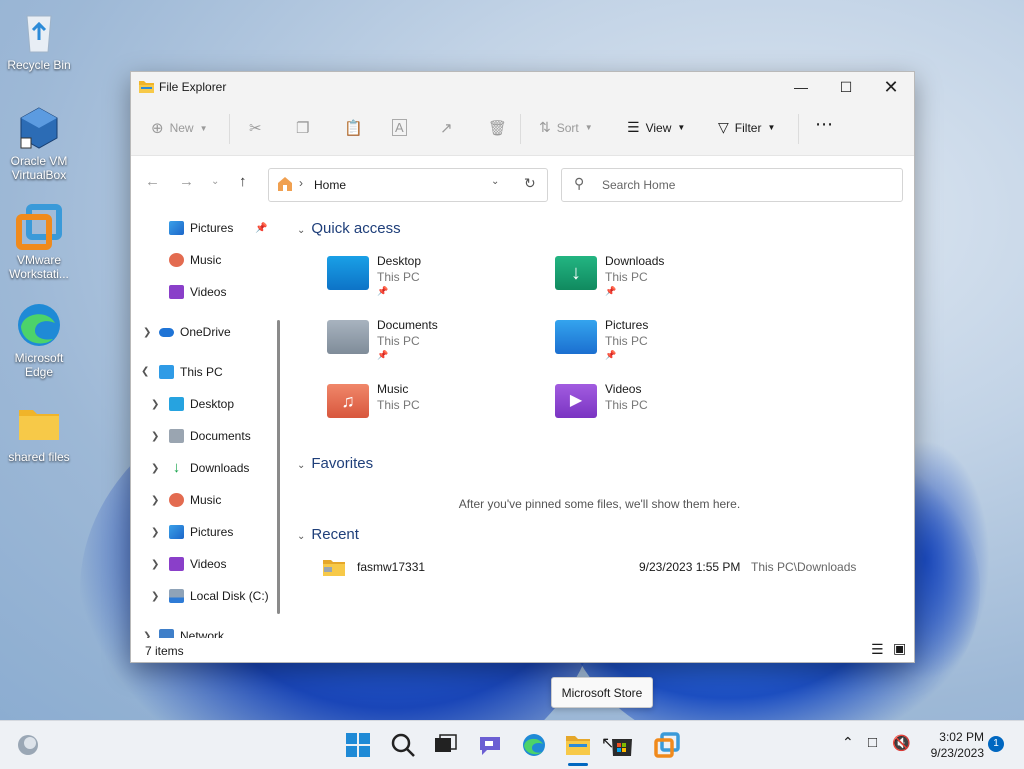 The height and width of the screenshot is (769, 1024). Describe the element at coordinates (195, 260) in the screenshot. I see `sidebar-item-music: Music` at that location.